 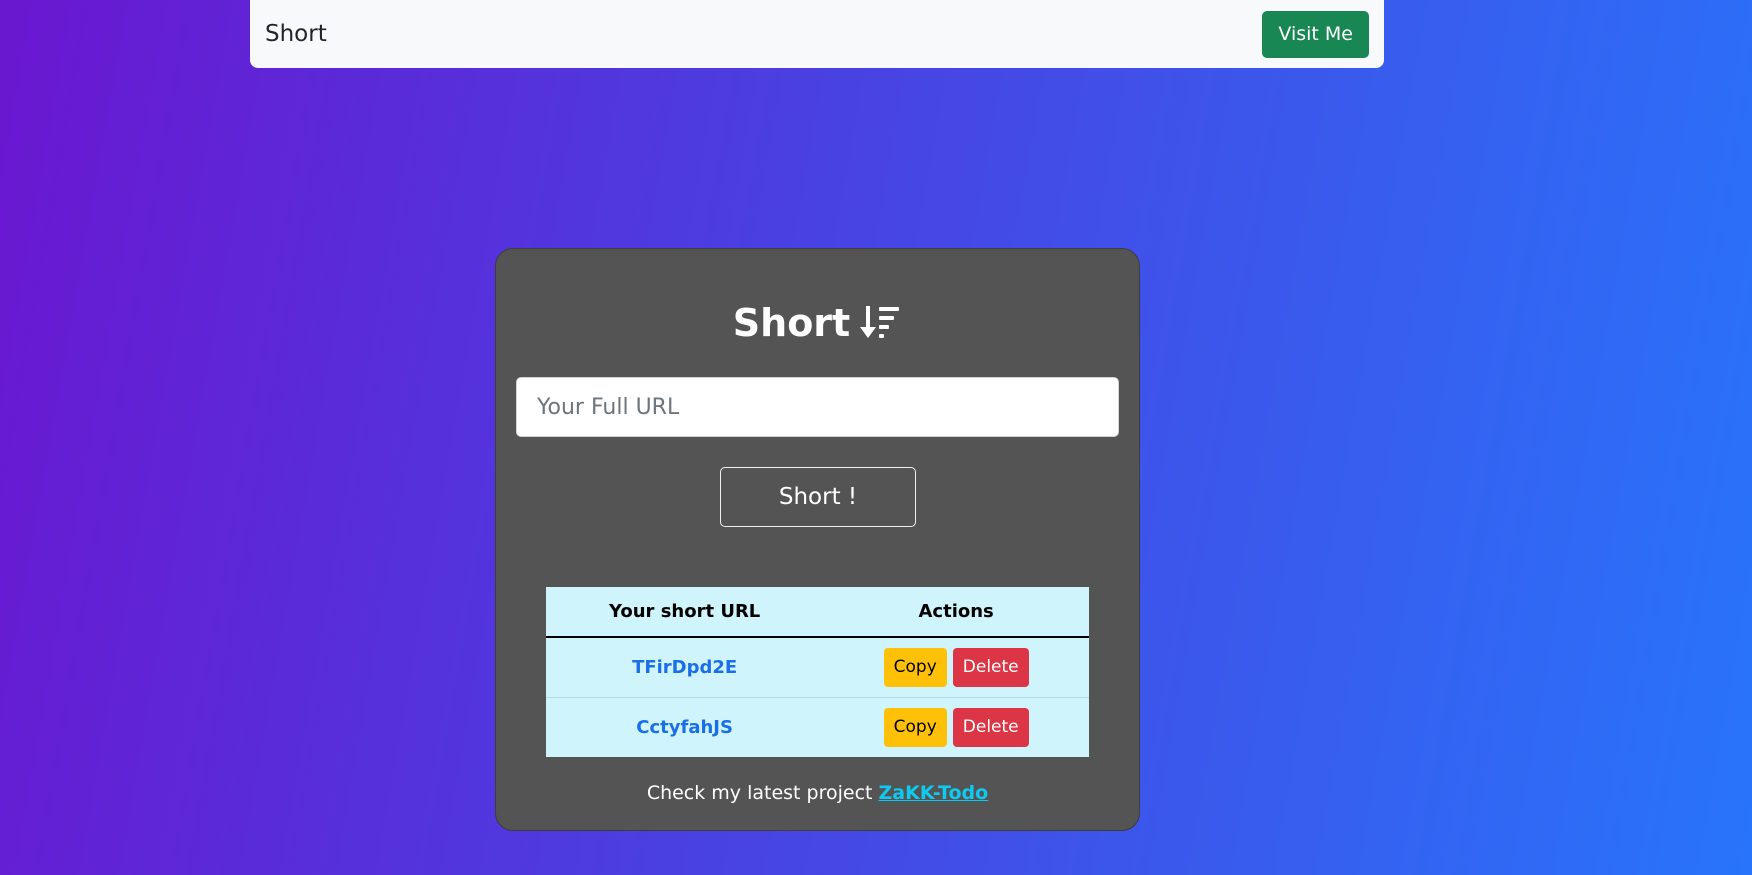 What do you see at coordinates (685, 612) in the screenshot?
I see `column-header-short-url: Your short URL` at bounding box center [685, 612].